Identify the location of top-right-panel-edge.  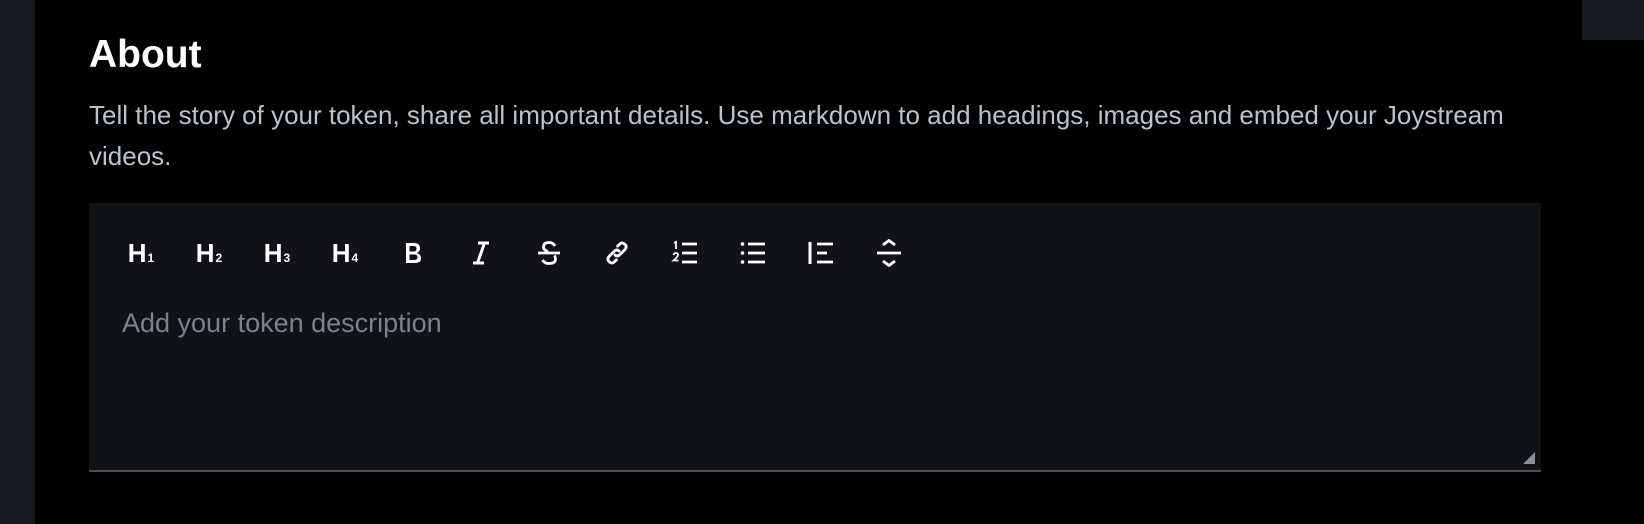
(1613, 20).